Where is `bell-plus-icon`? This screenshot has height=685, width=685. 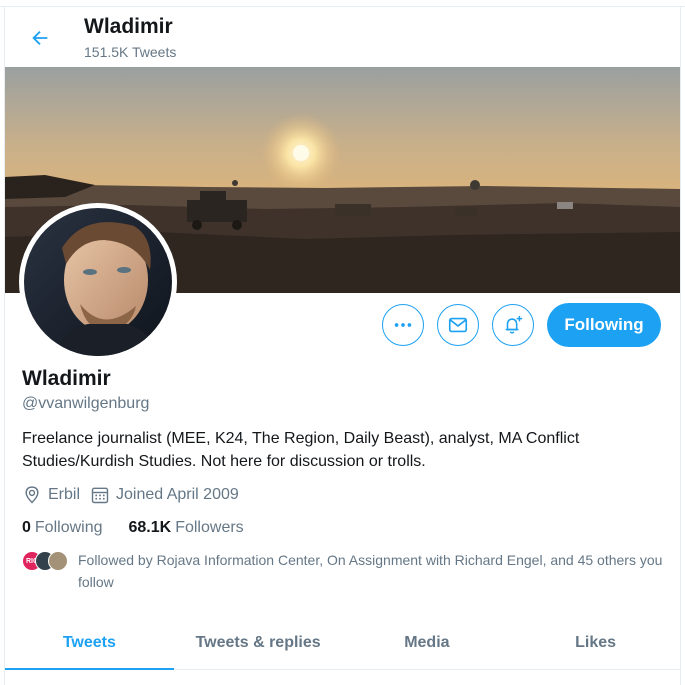 bell-plus-icon is located at coordinates (514, 324).